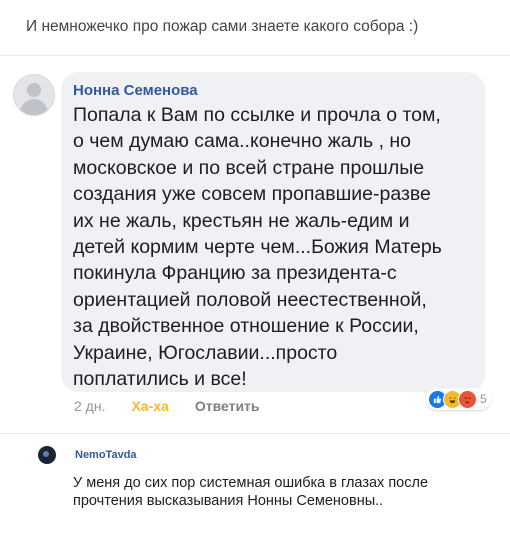  I want to click on reply-button: Ответить, so click(227, 406).